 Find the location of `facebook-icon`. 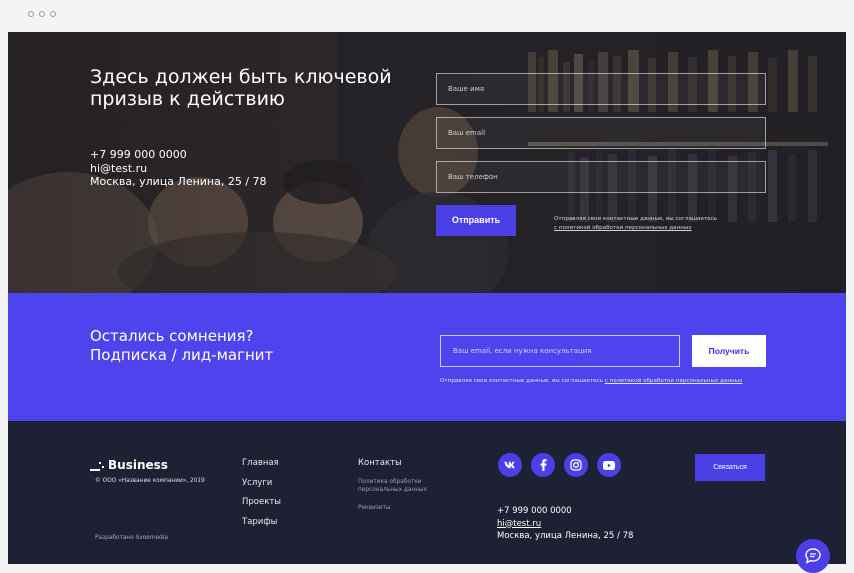

facebook-icon is located at coordinates (543, 465).